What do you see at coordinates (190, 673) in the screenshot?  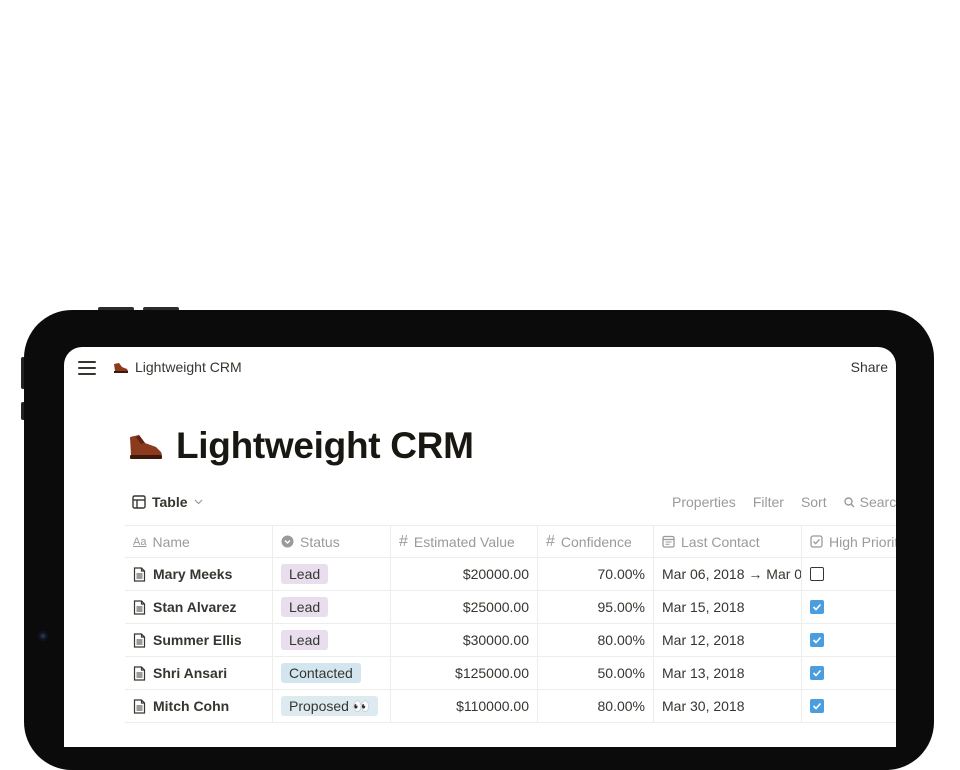 I see `row-name: Shri Ansari` at bounding box center [190, 673].